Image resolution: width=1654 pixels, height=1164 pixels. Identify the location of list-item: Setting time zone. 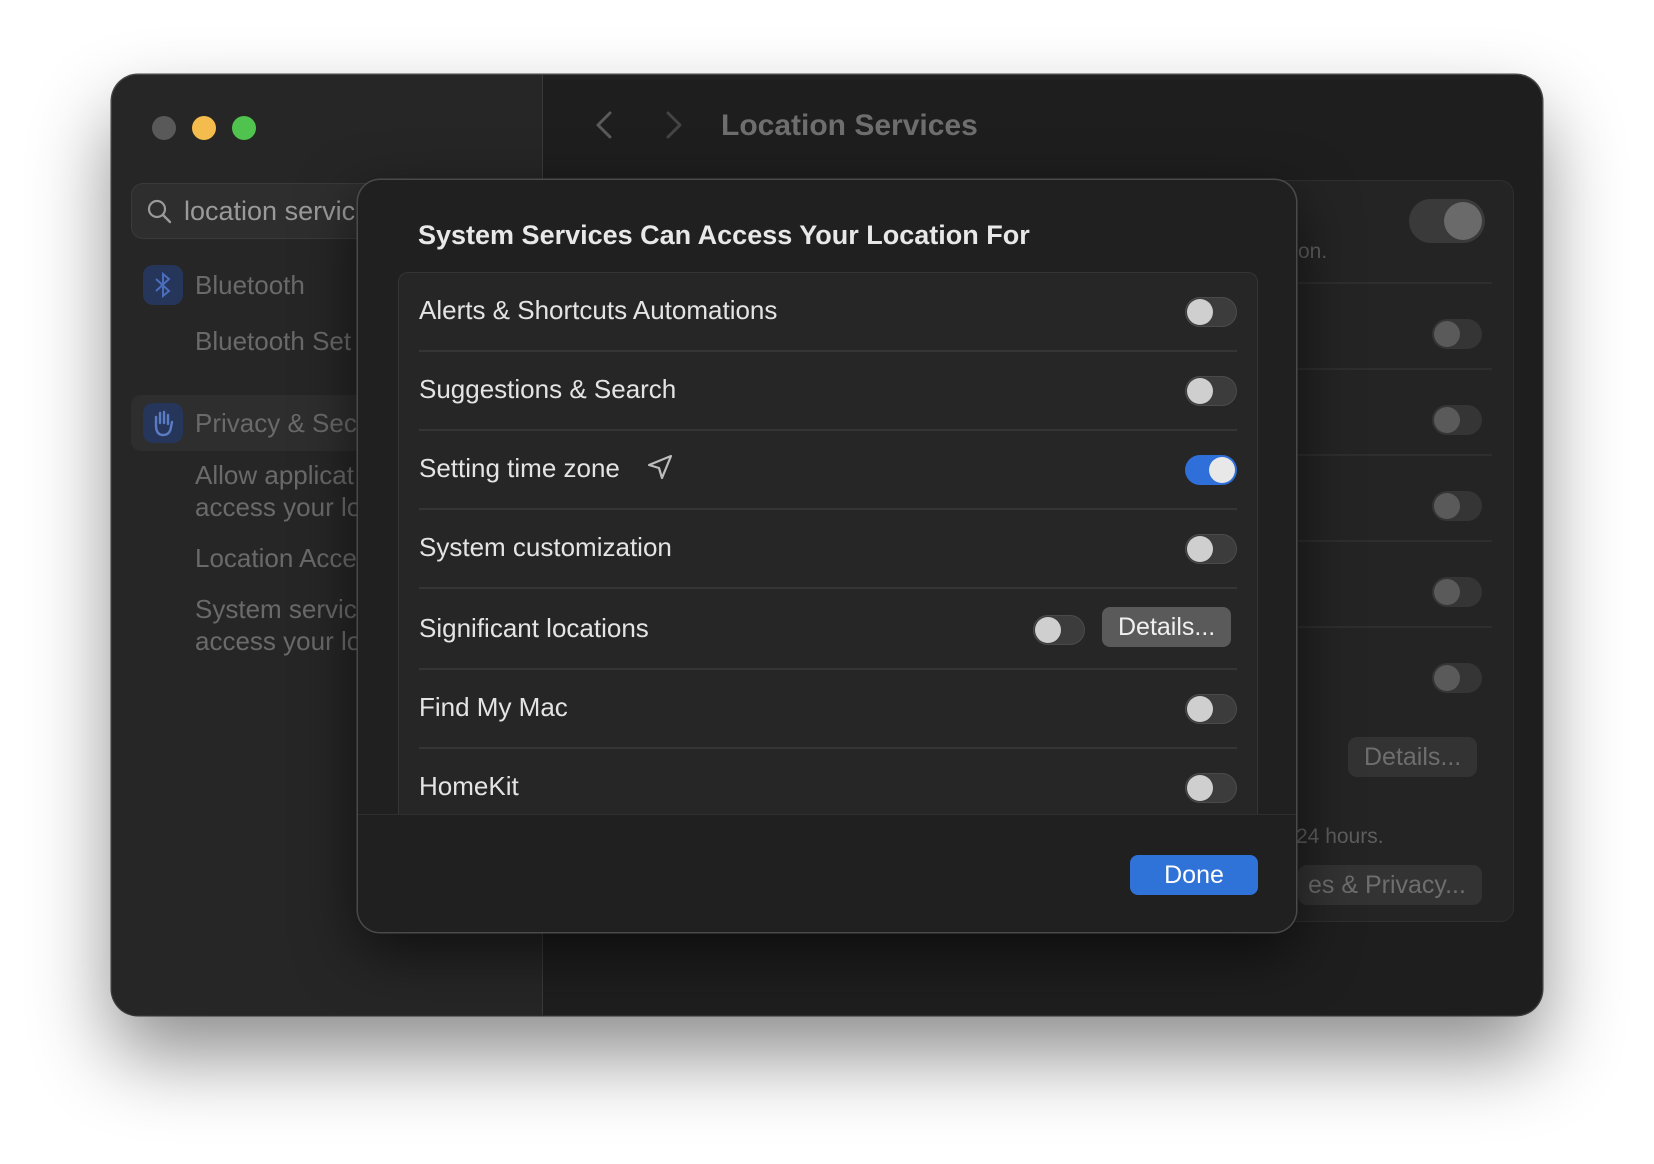
(828, 470).